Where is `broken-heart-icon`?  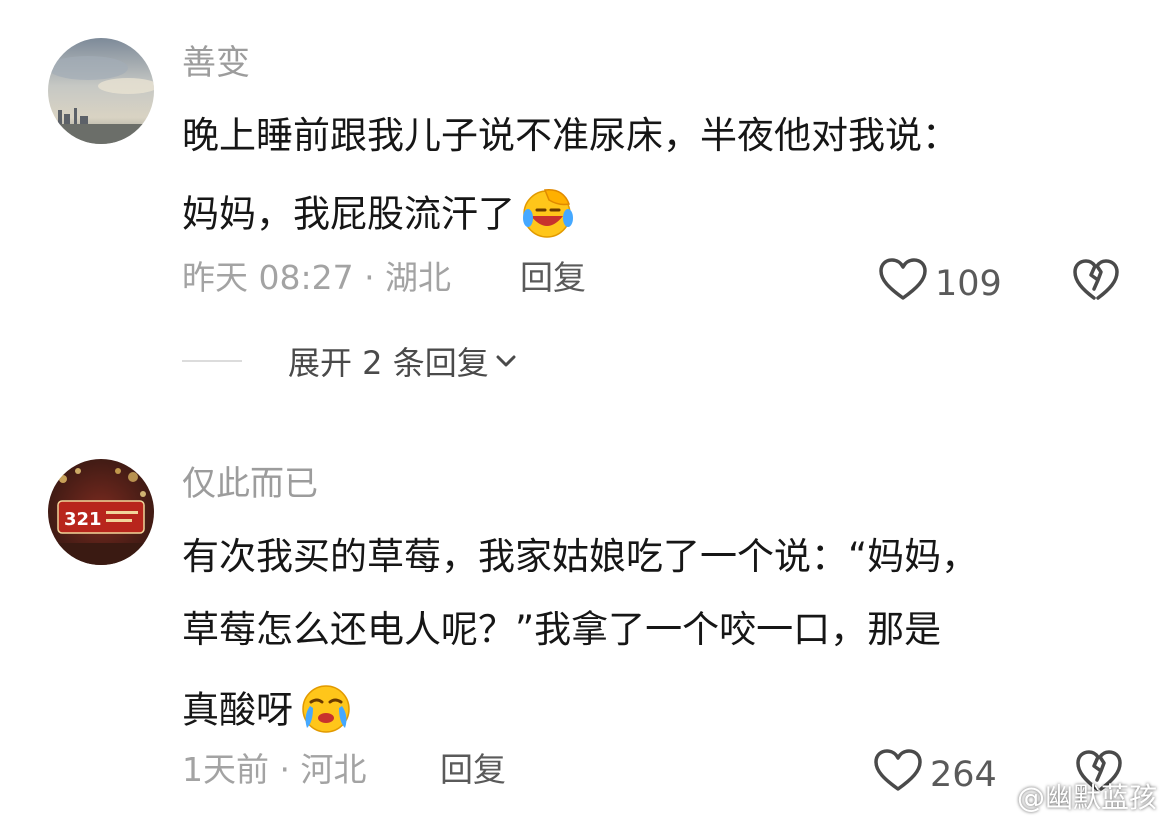 broken-heart-icon is located at coordinates (1096, 282).